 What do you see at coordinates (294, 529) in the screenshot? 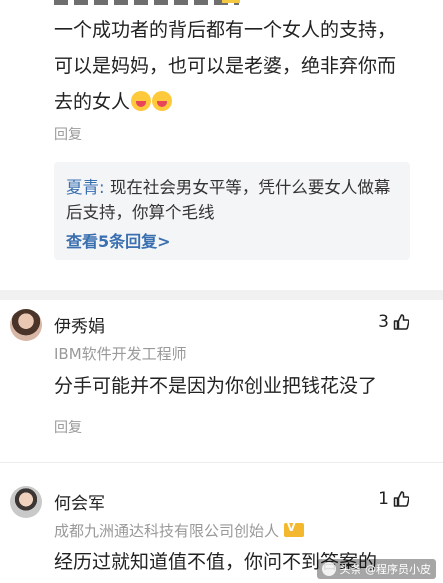
I see `verified-badge-icon` at bounding box center [294, 529].